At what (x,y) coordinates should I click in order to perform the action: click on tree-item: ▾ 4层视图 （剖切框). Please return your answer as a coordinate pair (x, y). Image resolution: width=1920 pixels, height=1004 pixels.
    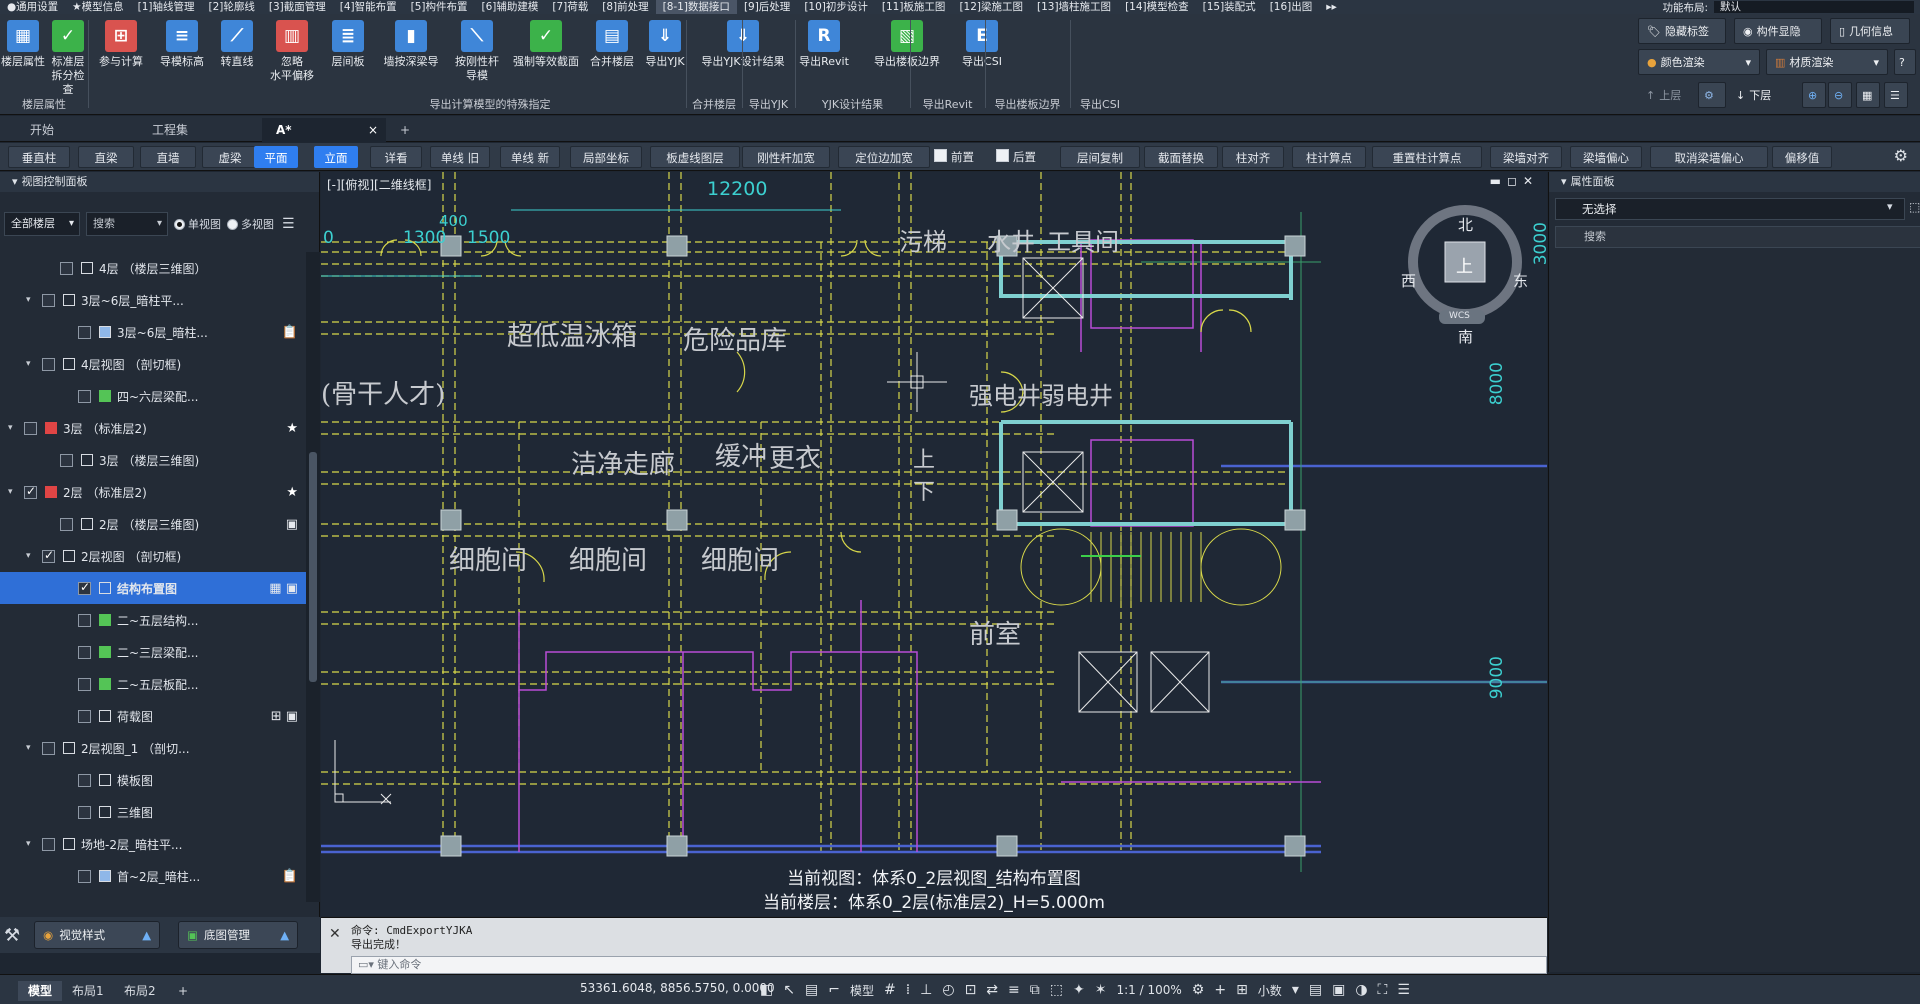
    Looking at the image, I should click on (153, 364).